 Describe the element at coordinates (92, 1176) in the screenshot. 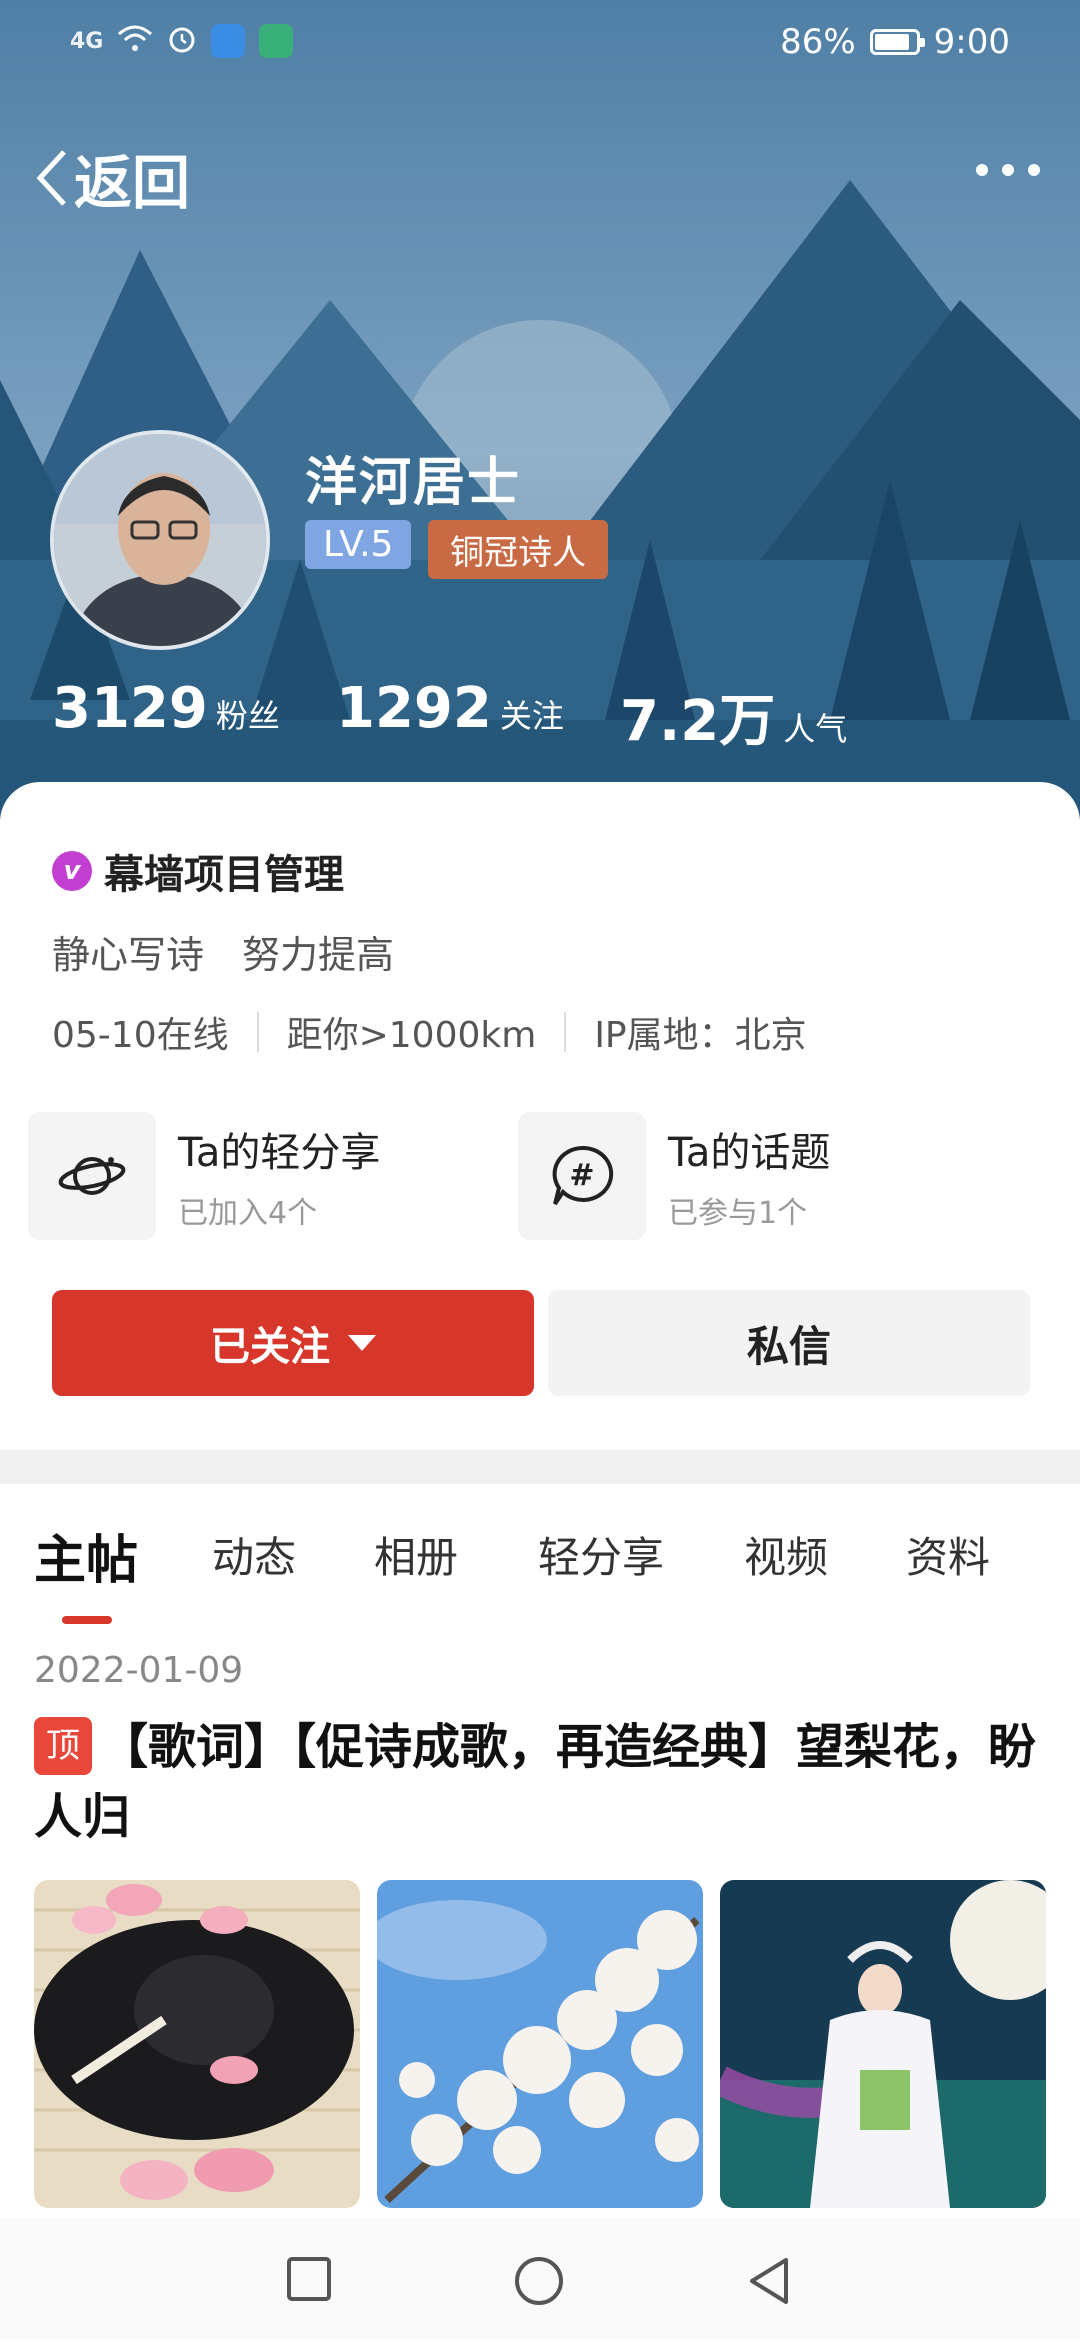

I see `planet-icon` at that location.